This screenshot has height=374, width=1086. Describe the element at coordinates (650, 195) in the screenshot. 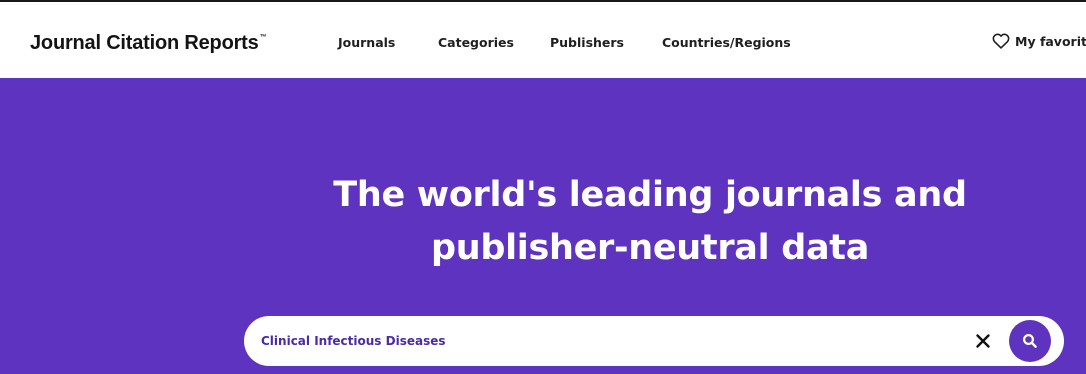

I see `hero-headline-line-1: The world's leading journals and` at that location.